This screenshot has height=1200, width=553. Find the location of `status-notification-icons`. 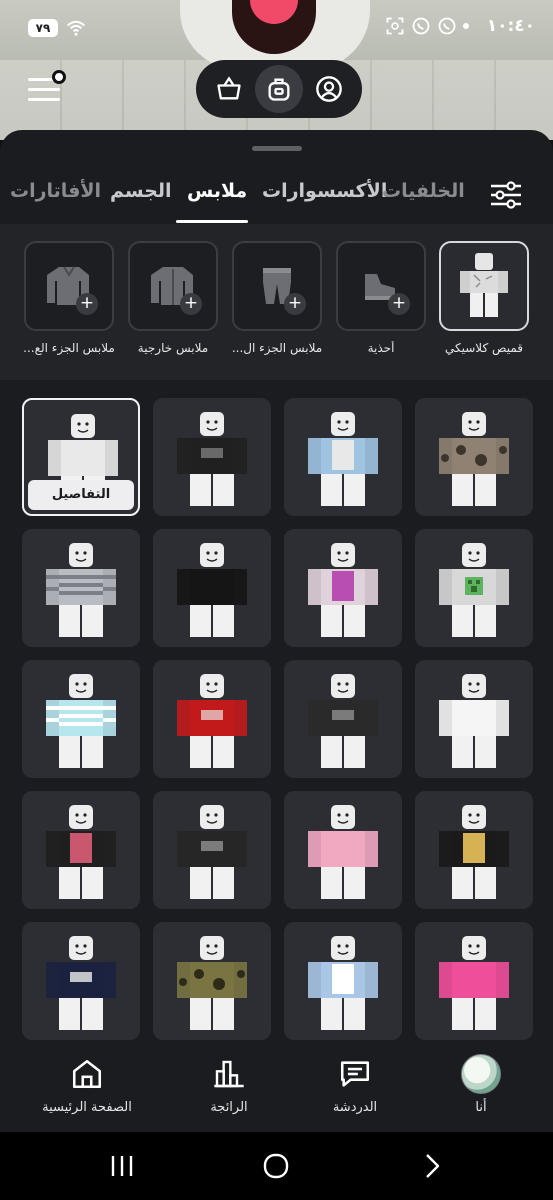

status-notification-icons is located at coordinates (427, 26).